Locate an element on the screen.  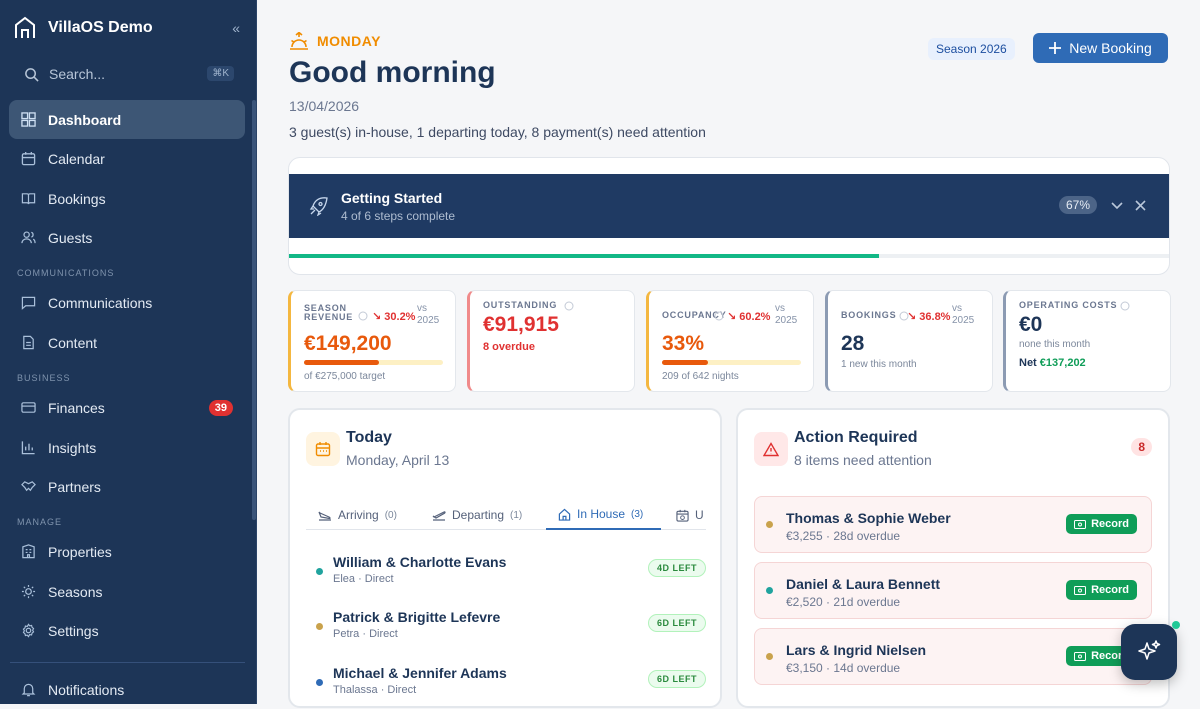
kpi-progress-fill is located at coordinates (685, 362).